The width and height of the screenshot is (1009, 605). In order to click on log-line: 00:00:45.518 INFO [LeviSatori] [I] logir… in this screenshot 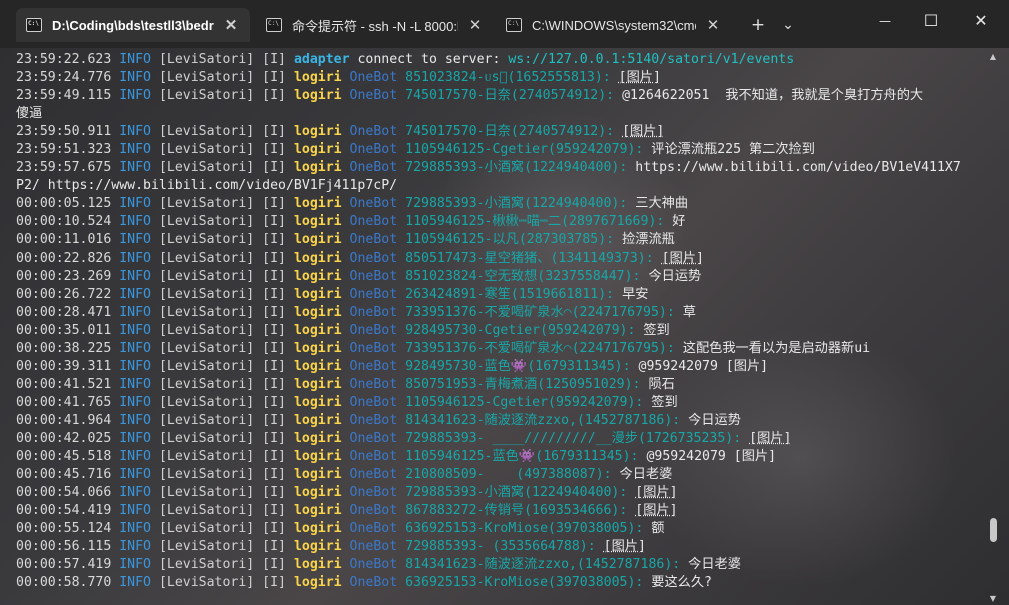, I will do `click(500, 457)`.